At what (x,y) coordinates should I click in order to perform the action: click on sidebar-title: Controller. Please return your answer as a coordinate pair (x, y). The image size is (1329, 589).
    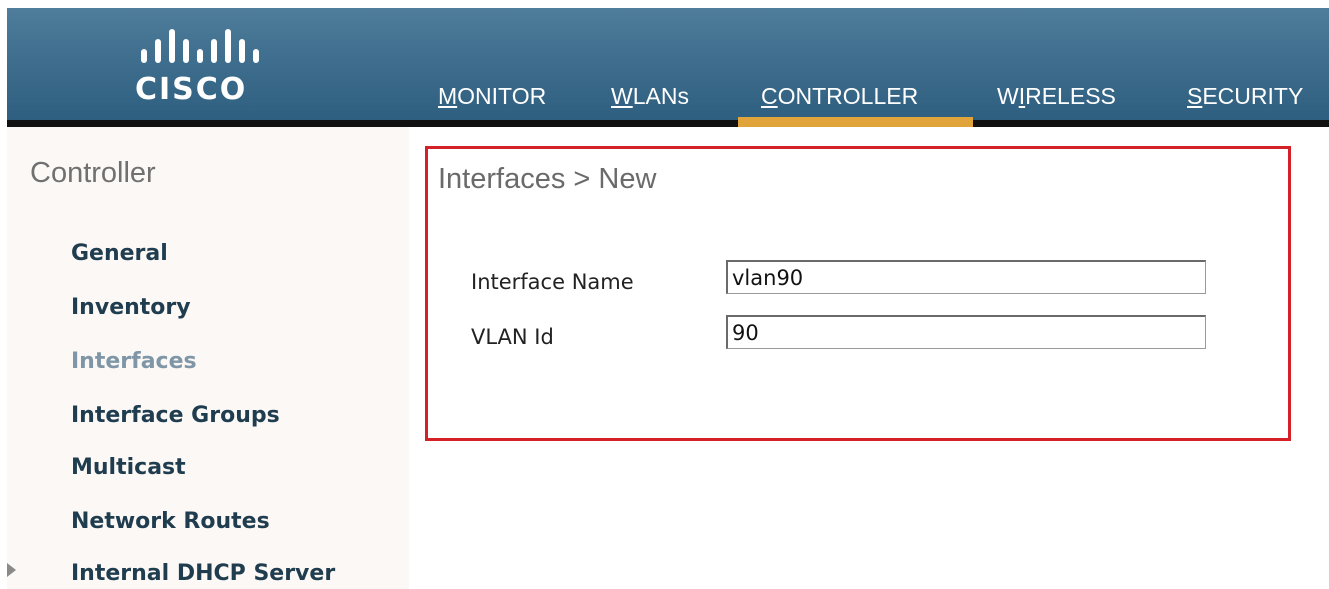
    Looking at the image, I should click on (93, 173).